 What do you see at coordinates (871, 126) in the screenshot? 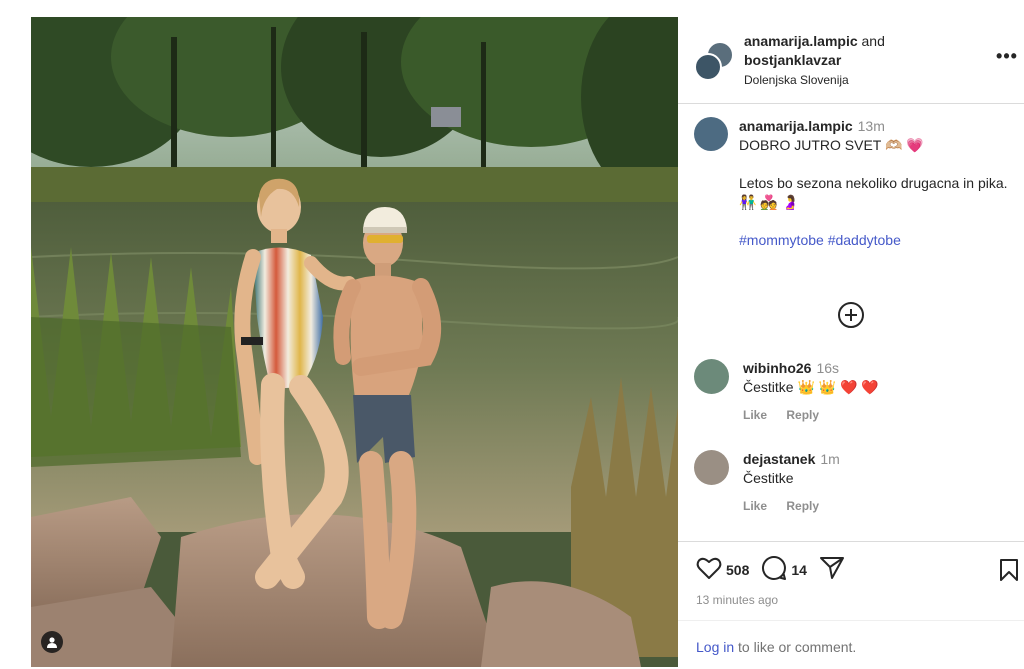
I see `caption-time: 13m` at bounding box center [871, 126].